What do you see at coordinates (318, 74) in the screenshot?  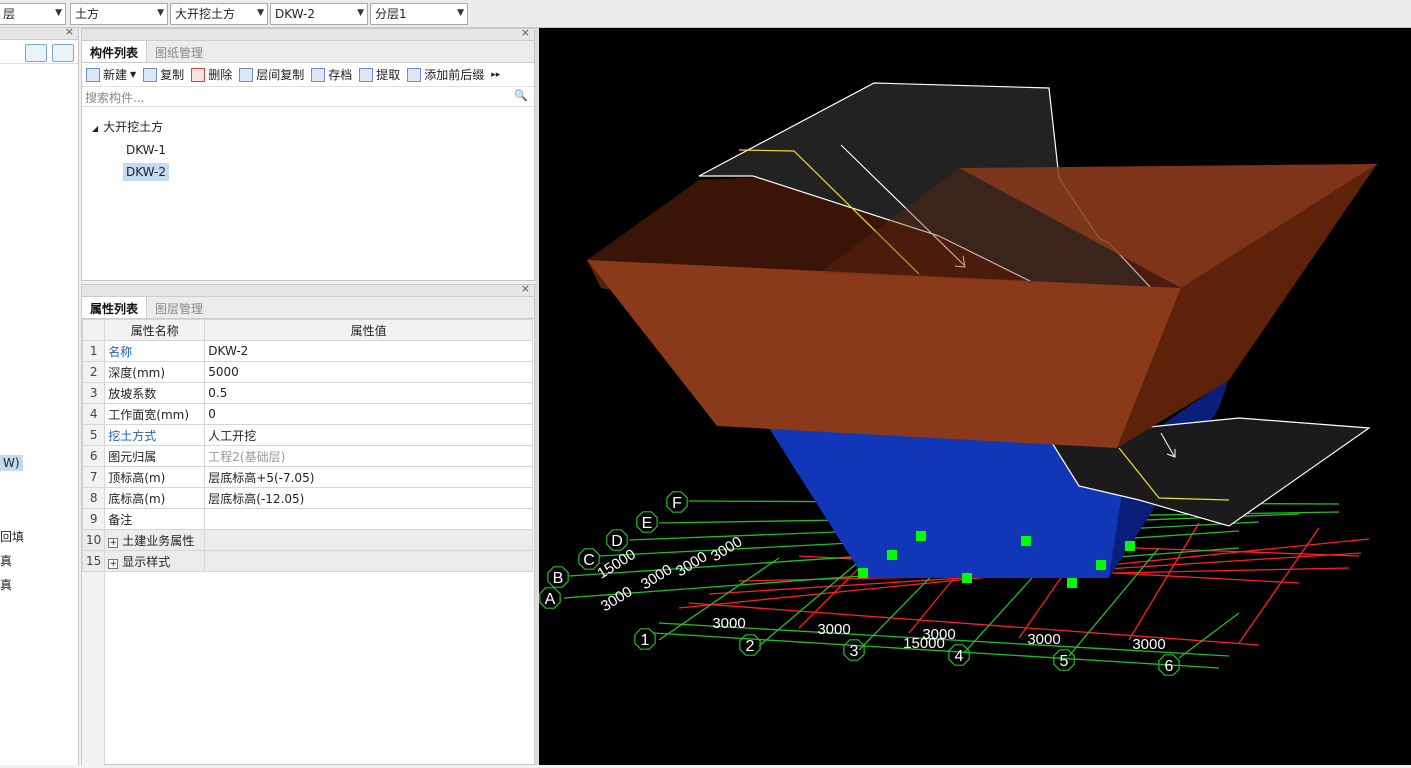 I see `archive-icon` at bounding box center [318, 74].